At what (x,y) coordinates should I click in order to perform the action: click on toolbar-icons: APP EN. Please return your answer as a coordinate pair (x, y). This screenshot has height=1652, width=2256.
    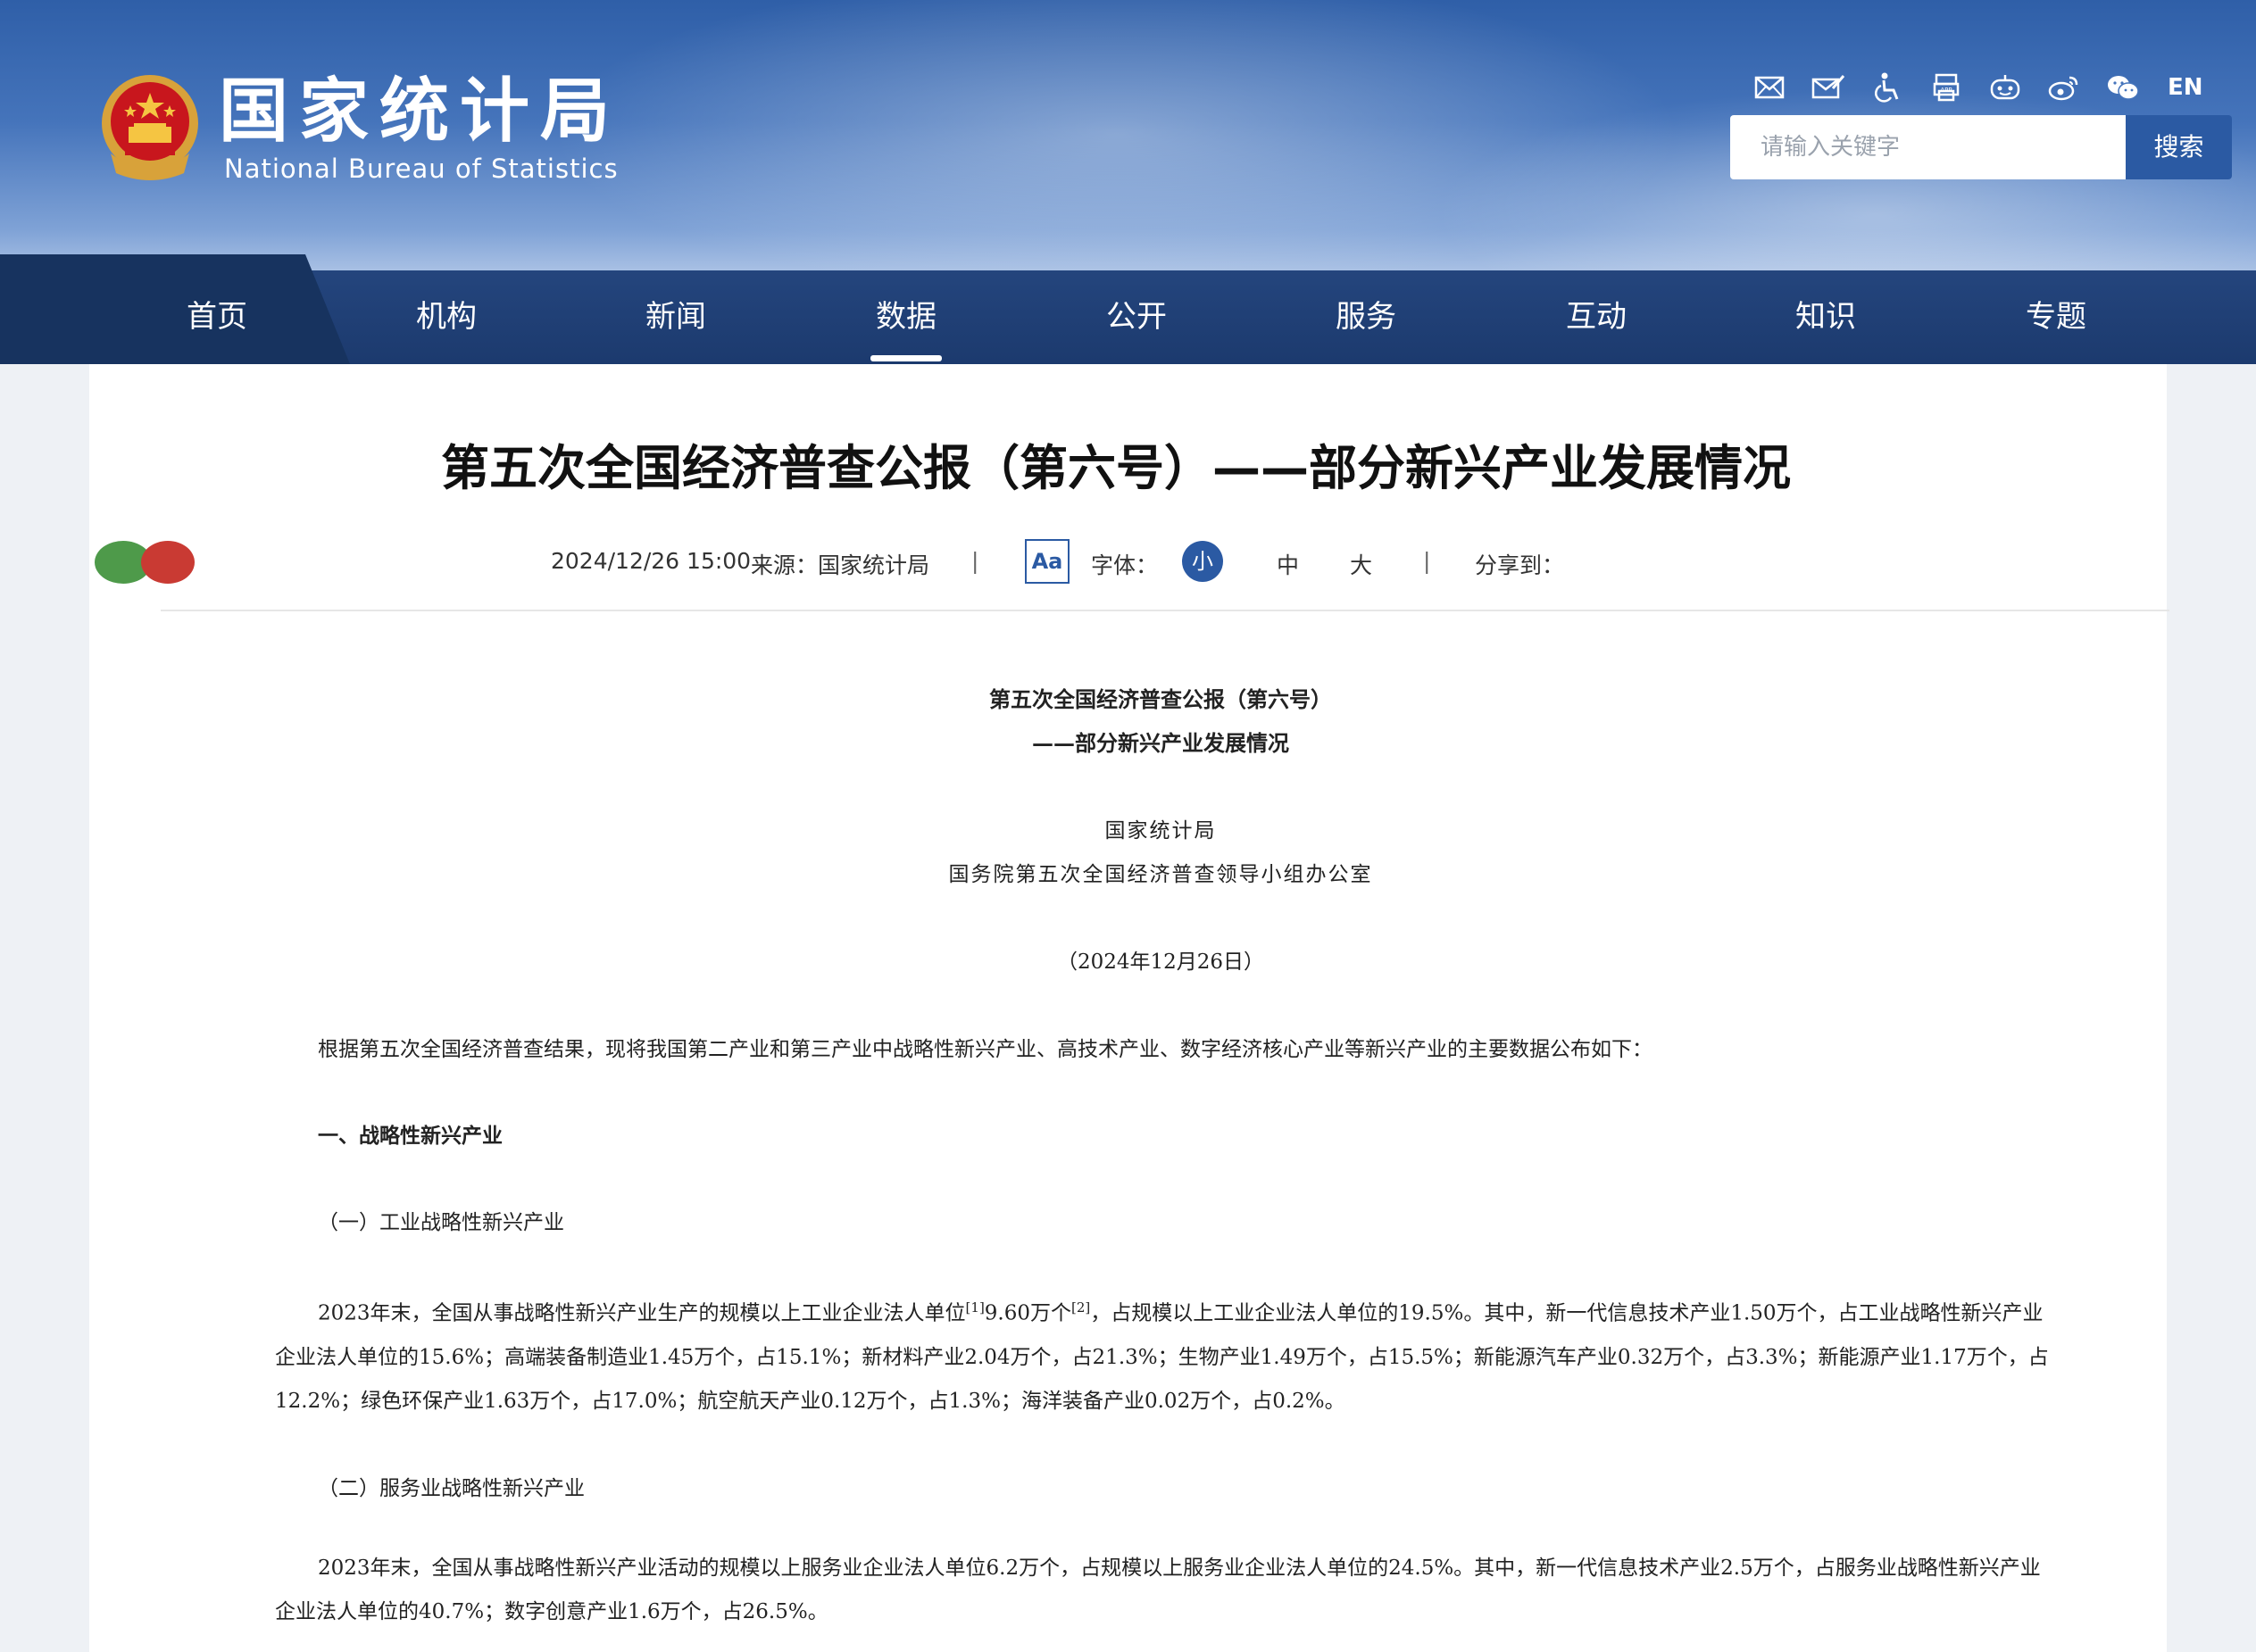
    Looking at the image, I should click on (1977, 87).